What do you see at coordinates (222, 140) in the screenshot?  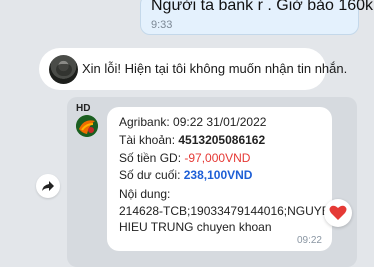 I see `account-number: 4513205086162` at bounding box center [222, 140].